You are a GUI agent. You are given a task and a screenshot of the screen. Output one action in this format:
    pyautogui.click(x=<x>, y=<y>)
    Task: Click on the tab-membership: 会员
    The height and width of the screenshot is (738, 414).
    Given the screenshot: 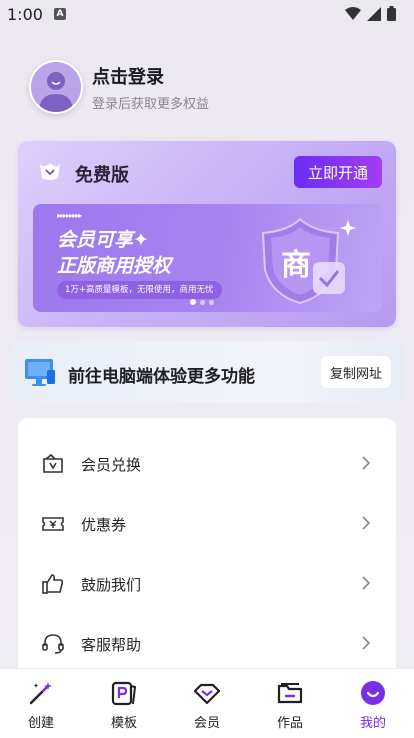 What is the action you would take?
    pyautogui.click(x=207, y=701)
    